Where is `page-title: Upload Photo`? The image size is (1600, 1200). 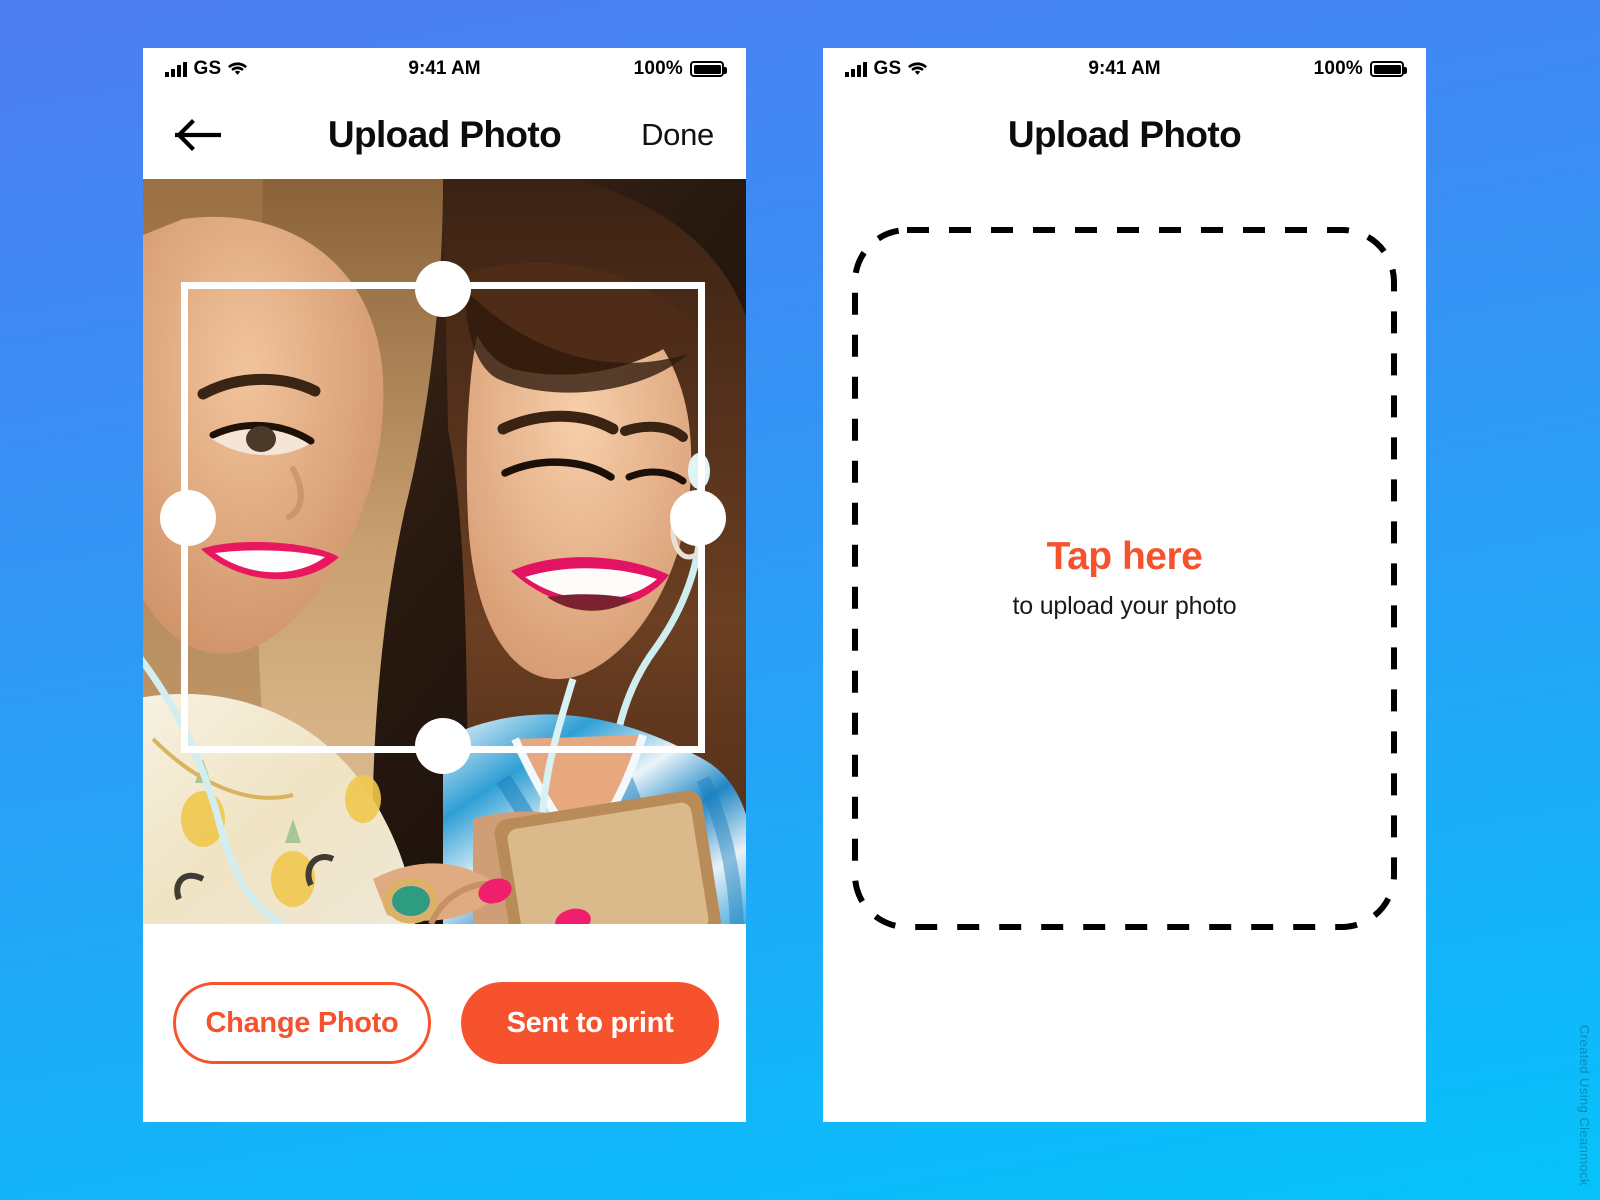
page-title: Upload Photo is located at coordinates (1124, 134).